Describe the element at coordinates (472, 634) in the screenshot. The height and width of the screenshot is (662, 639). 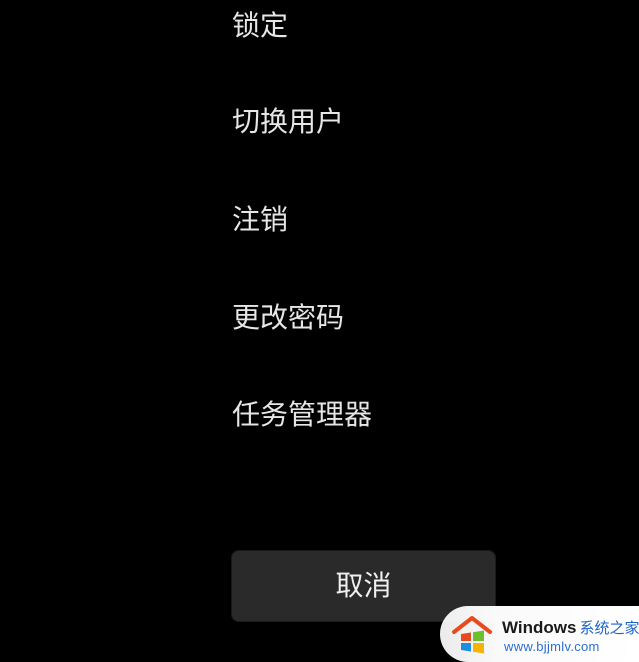
I see `windows-house-logo-icon` at that location.